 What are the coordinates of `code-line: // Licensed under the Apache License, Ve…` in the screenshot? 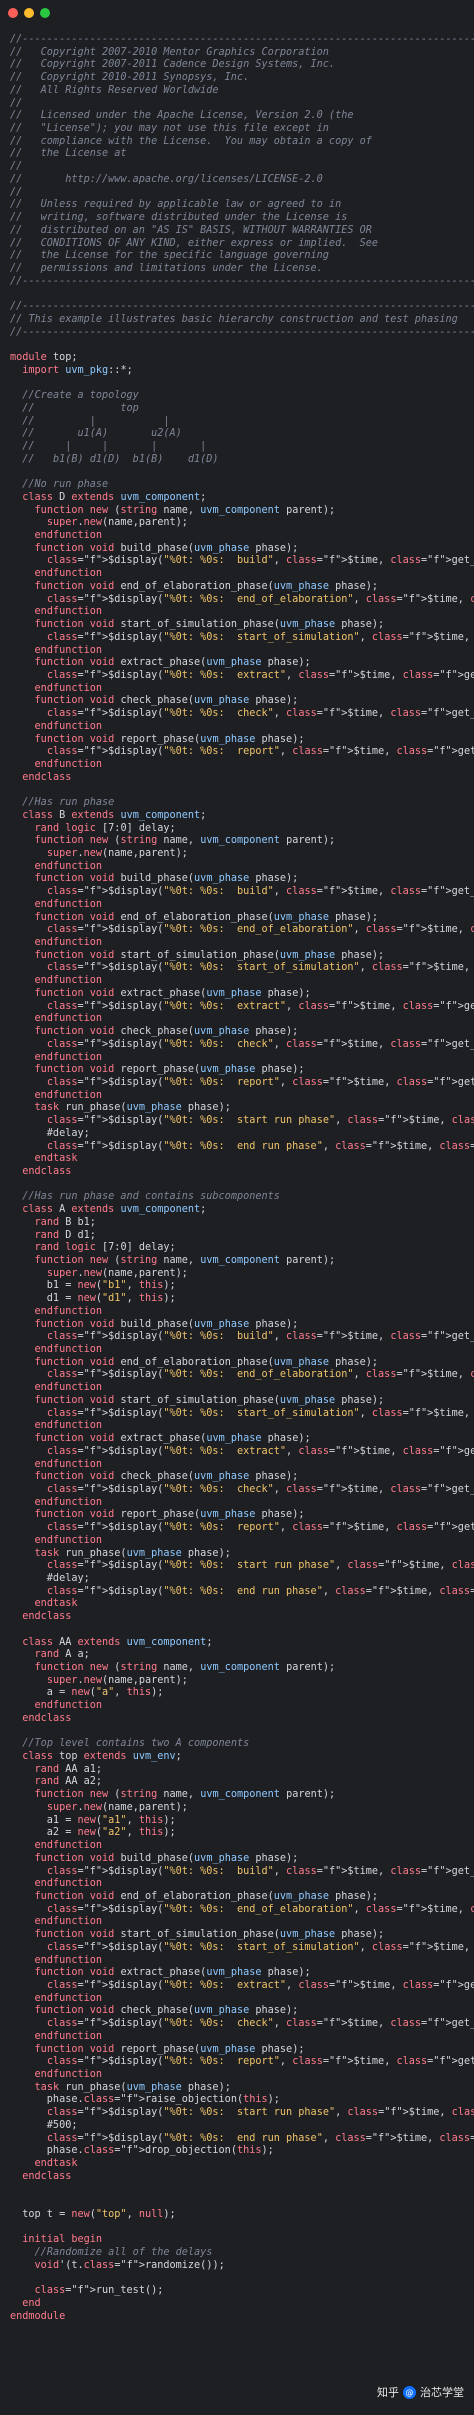 It's located at (182, 116).